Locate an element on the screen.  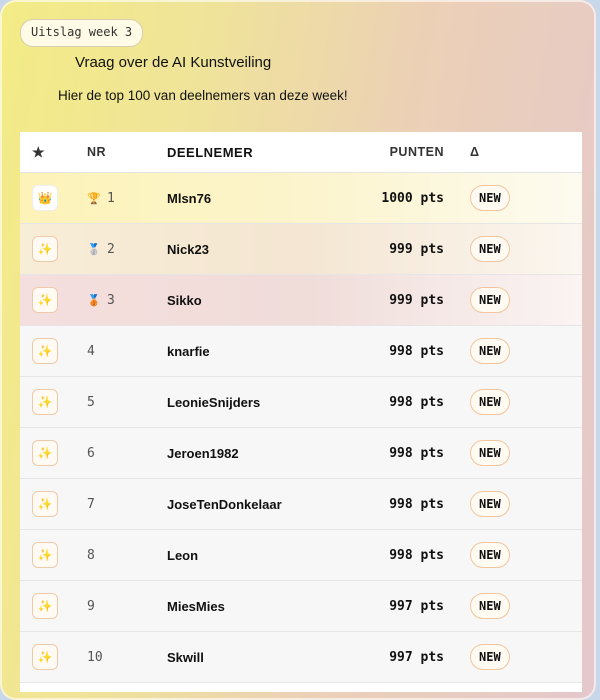
column-header-nr: NR is located at coordinates (127, 152).